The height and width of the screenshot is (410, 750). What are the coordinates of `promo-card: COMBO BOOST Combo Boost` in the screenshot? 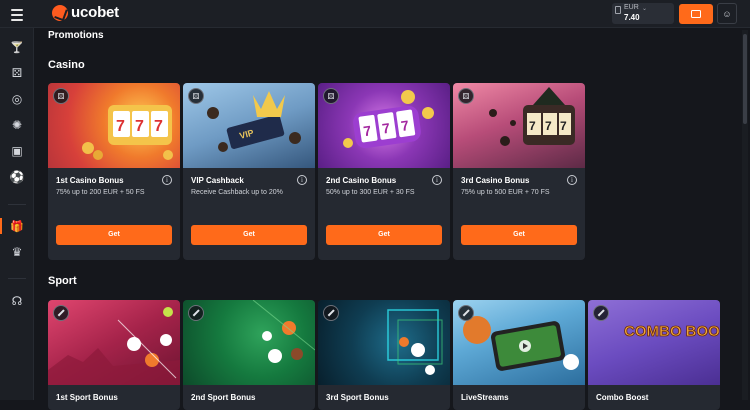 It's located at (654, 355).